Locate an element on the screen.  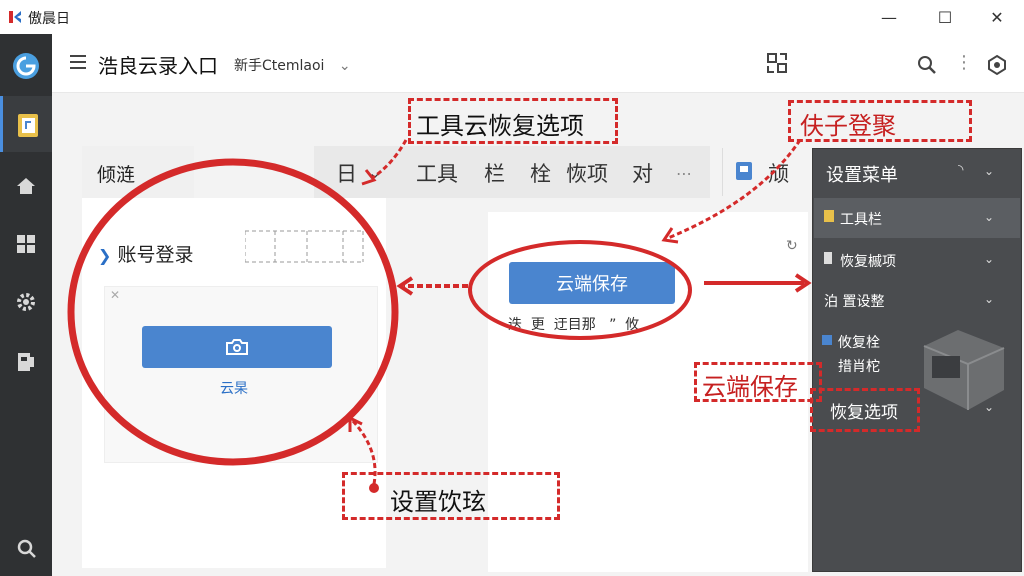
annotation-cloud-save-label: 云端保存 is located at coordinates (750, 387).